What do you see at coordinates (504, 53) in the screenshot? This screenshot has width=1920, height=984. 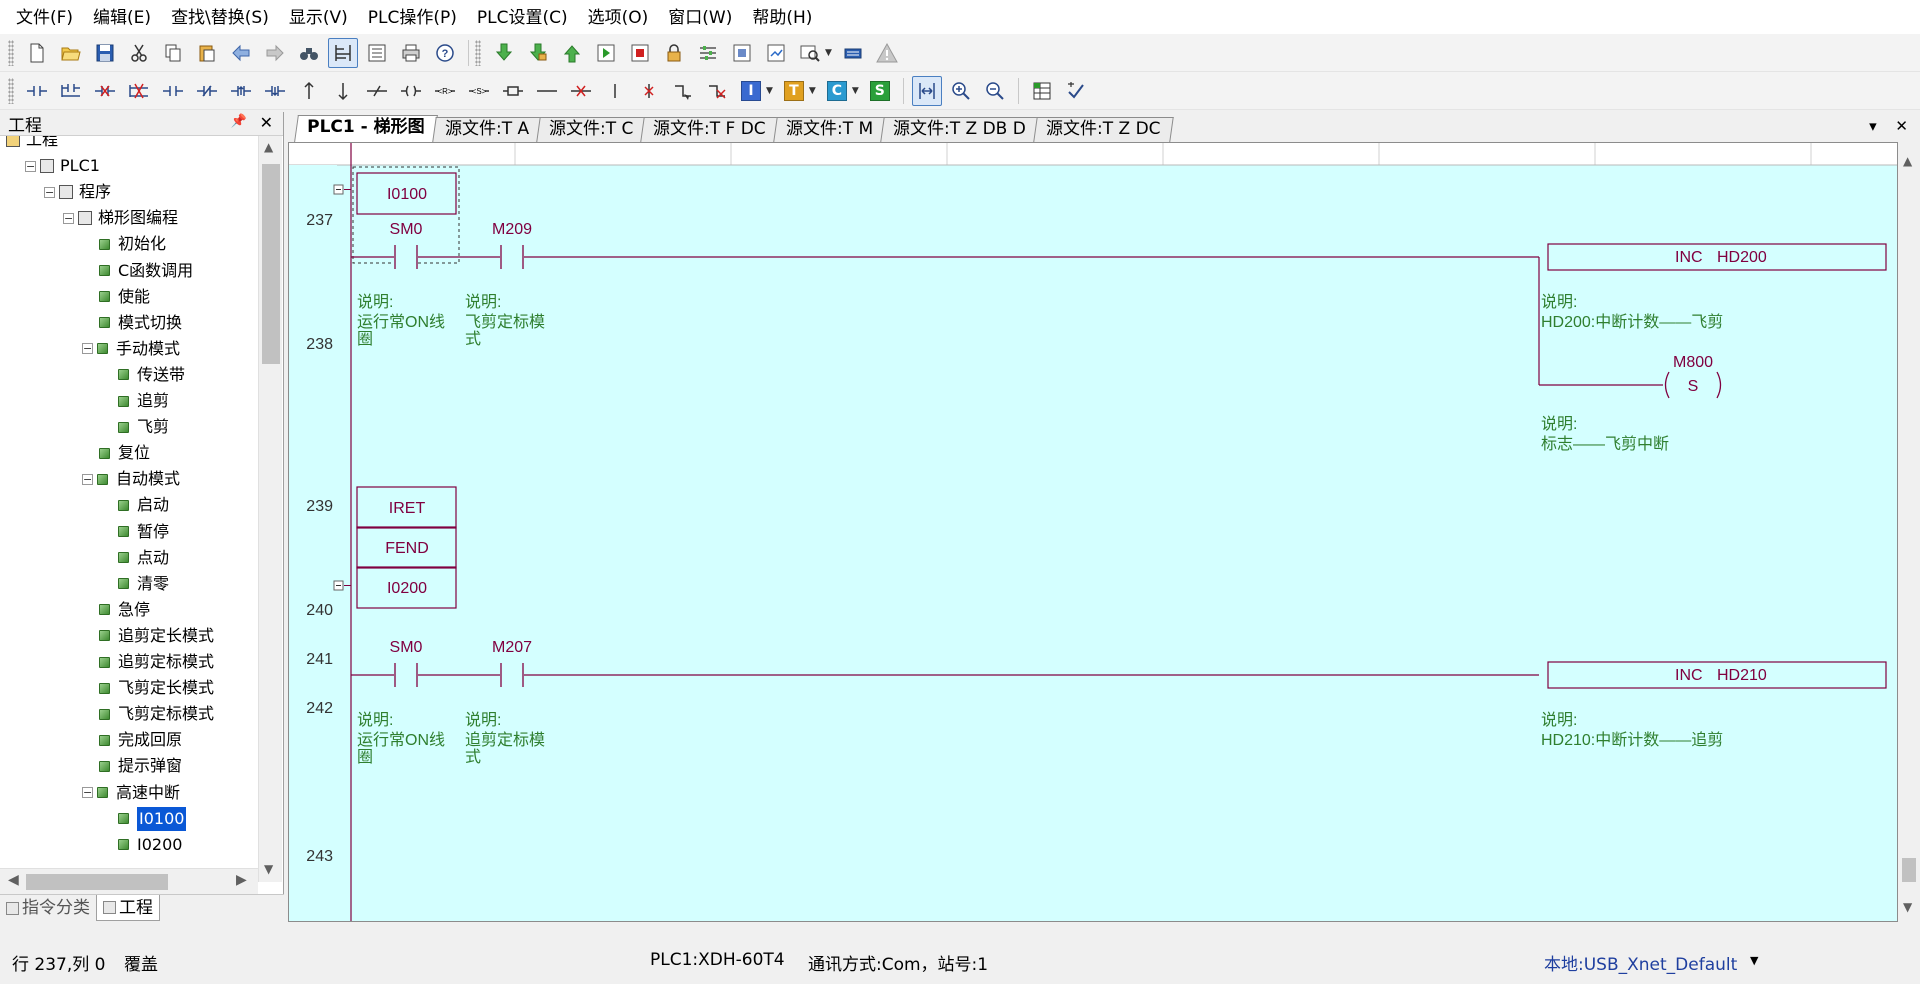 I see `download-button` at bounding box center [504, 53].